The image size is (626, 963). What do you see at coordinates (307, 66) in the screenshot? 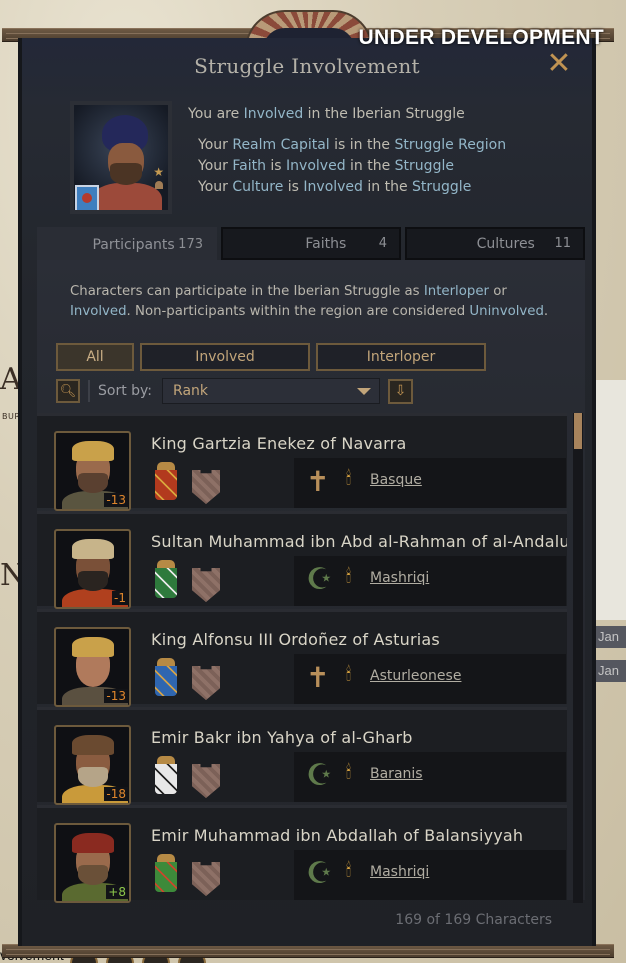
I see `window-title: Struggle Involvement` at bounding box center [307, 66].